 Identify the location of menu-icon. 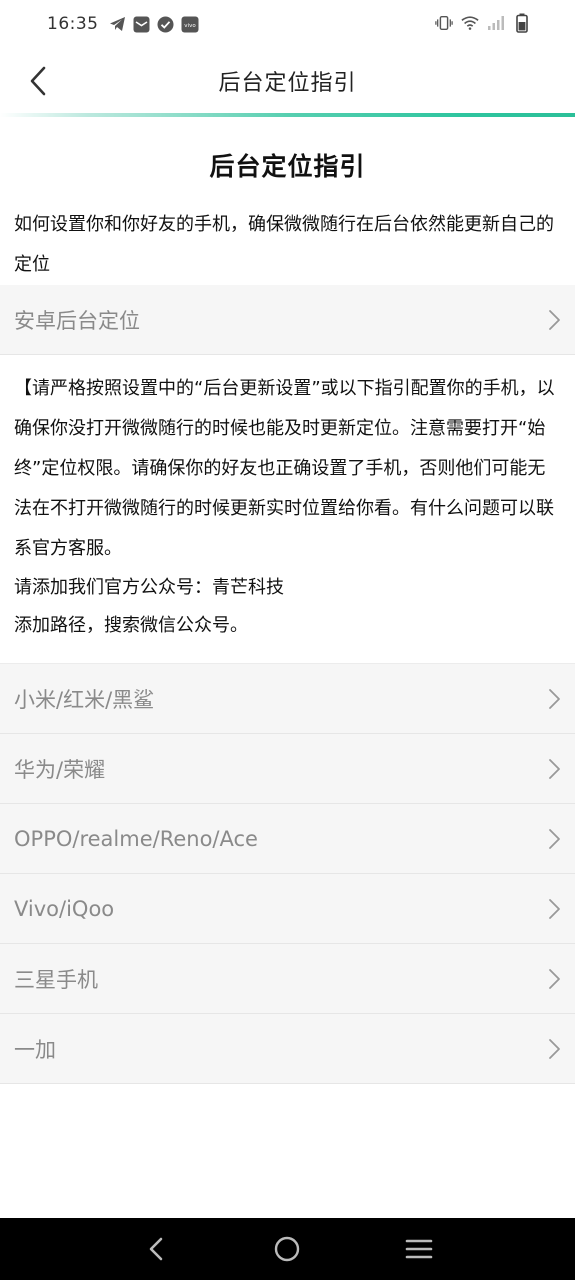
(419, 1249).